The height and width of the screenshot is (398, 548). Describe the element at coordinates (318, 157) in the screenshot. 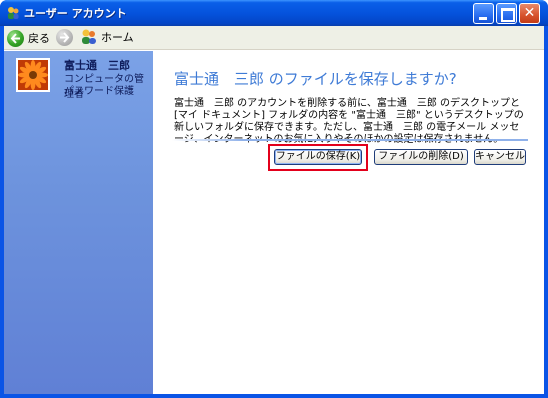

I see `save-files-button: ファイルの保存(K)` at that location.